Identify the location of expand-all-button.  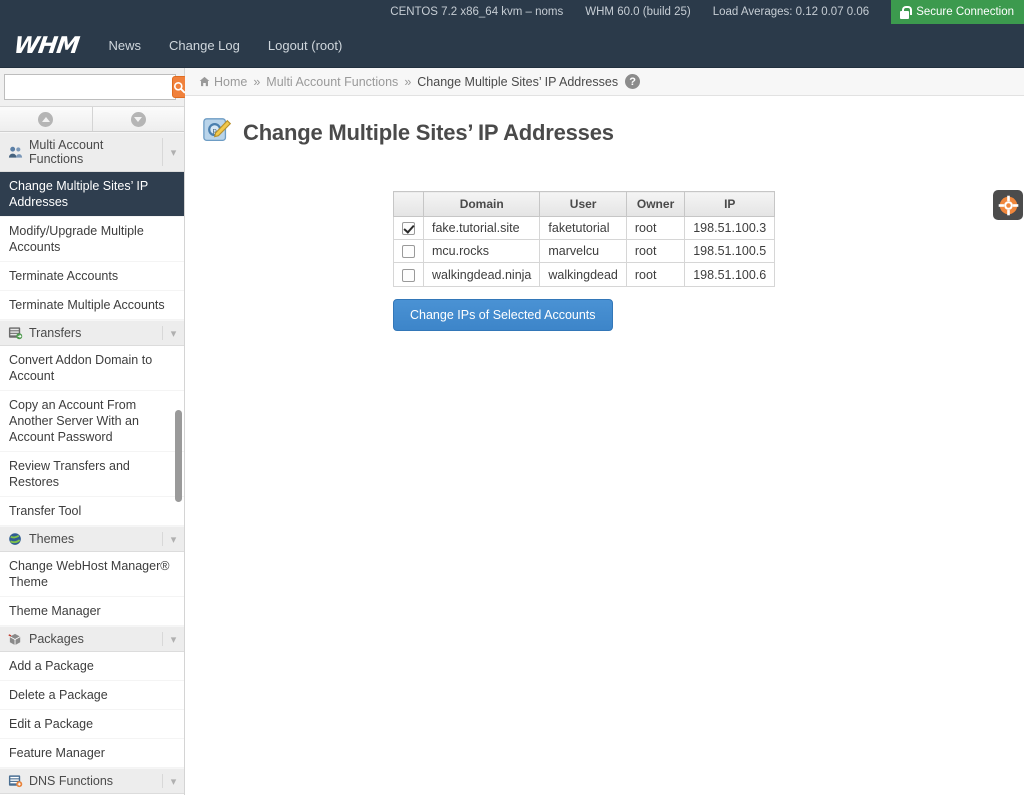
(138, 119).